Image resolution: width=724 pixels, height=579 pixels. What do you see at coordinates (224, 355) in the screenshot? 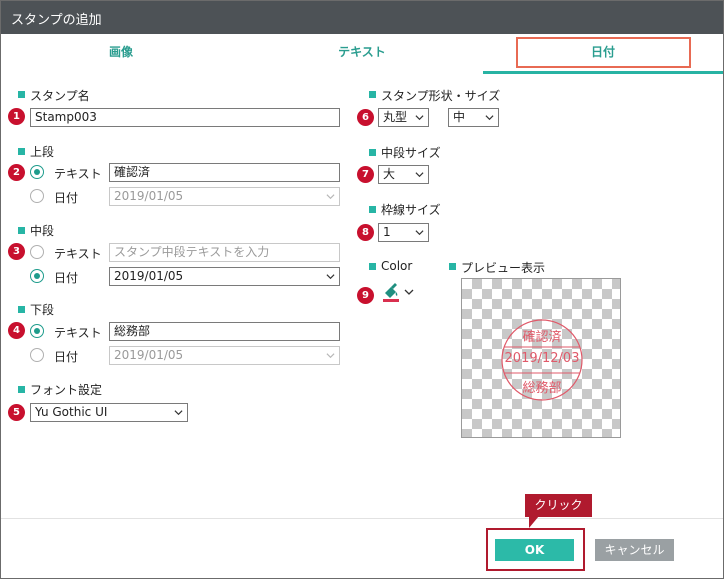
I see `lower-date-select: 2019/01/05` at bounding box center [224, 355].